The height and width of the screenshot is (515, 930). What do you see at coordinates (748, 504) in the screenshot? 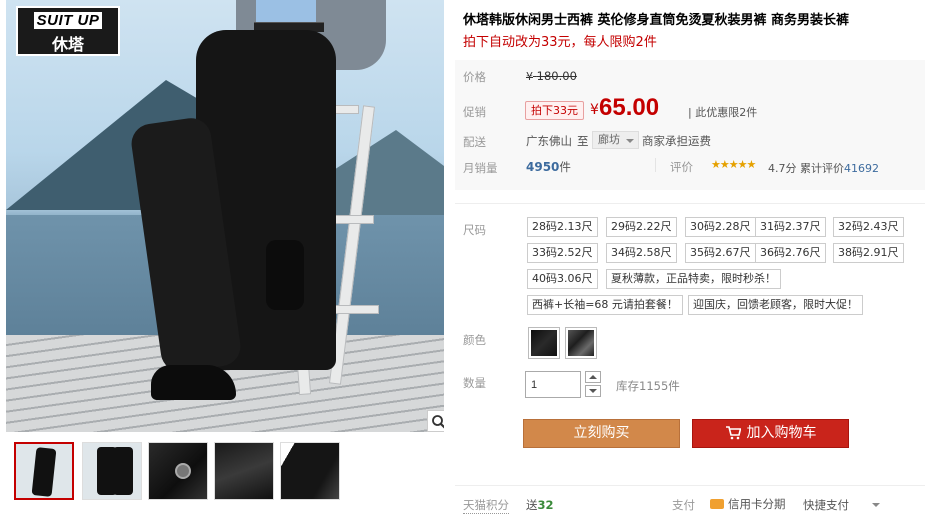
I see `installment-option: 信用卡分期` at bounding box center [748, 504].